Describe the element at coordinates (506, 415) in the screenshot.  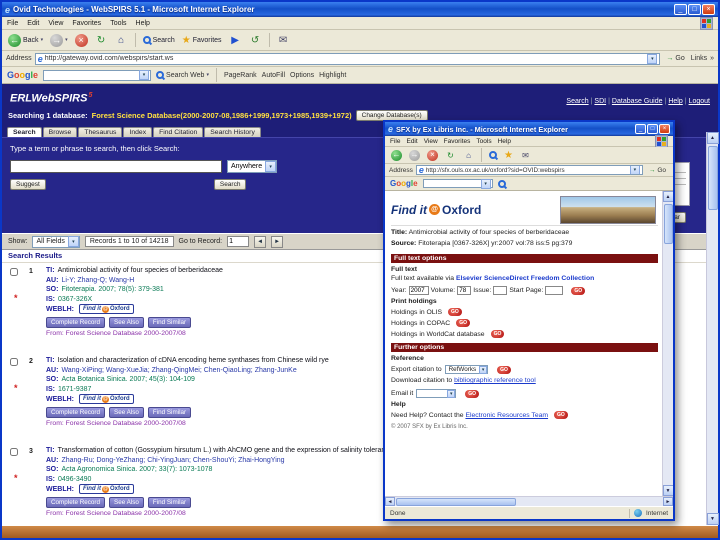
I see `resources-team-link: Electronic Resources Team` at that location.